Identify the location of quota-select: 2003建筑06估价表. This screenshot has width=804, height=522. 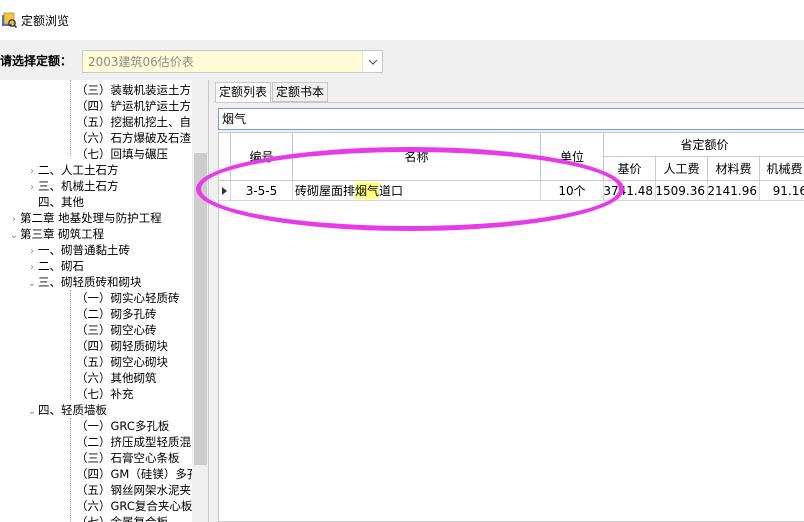
(232, 61).